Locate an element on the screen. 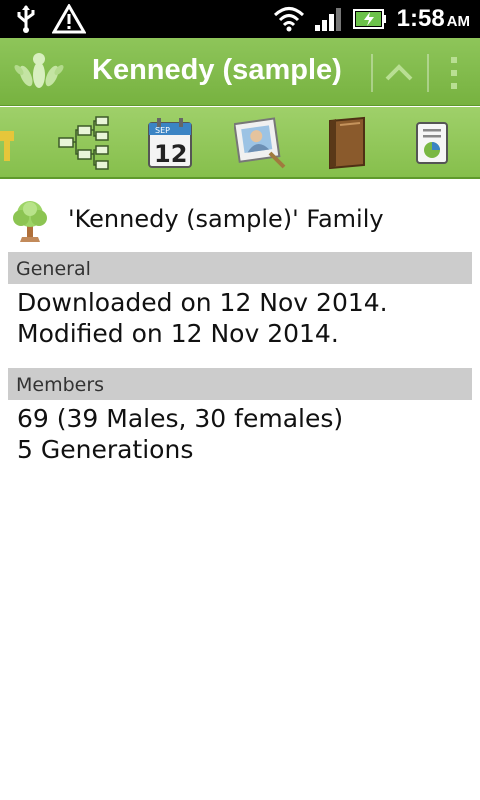 The image size is (480, 800). report-icon is located at coordinates (432, 143).